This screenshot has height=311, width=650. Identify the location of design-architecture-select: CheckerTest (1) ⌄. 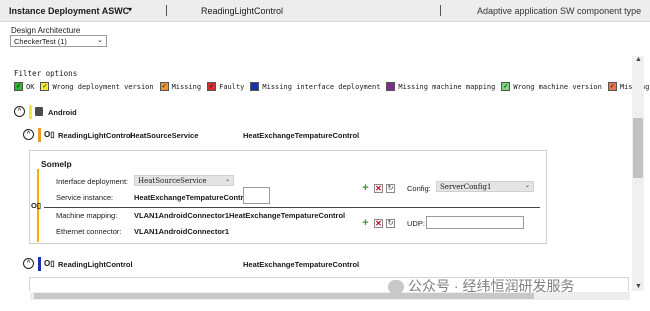
(58, 41).